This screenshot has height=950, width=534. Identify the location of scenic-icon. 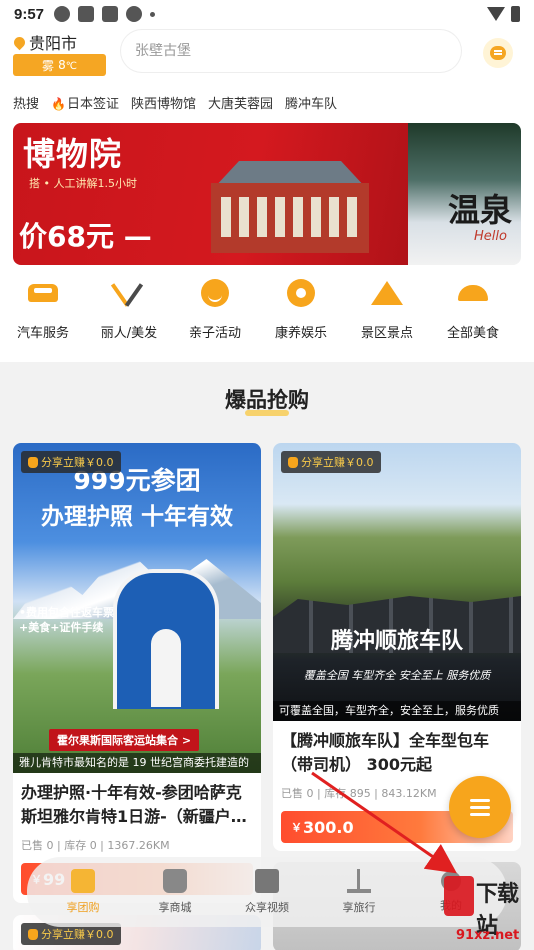
(387, 293).